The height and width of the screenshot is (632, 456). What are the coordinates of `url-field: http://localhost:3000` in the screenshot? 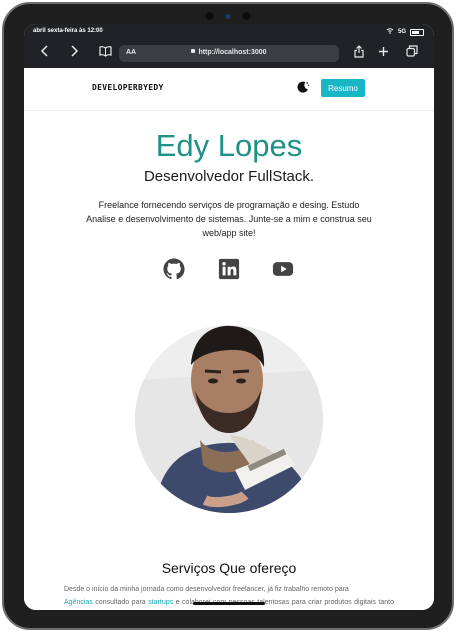 It's located at (229, 52).